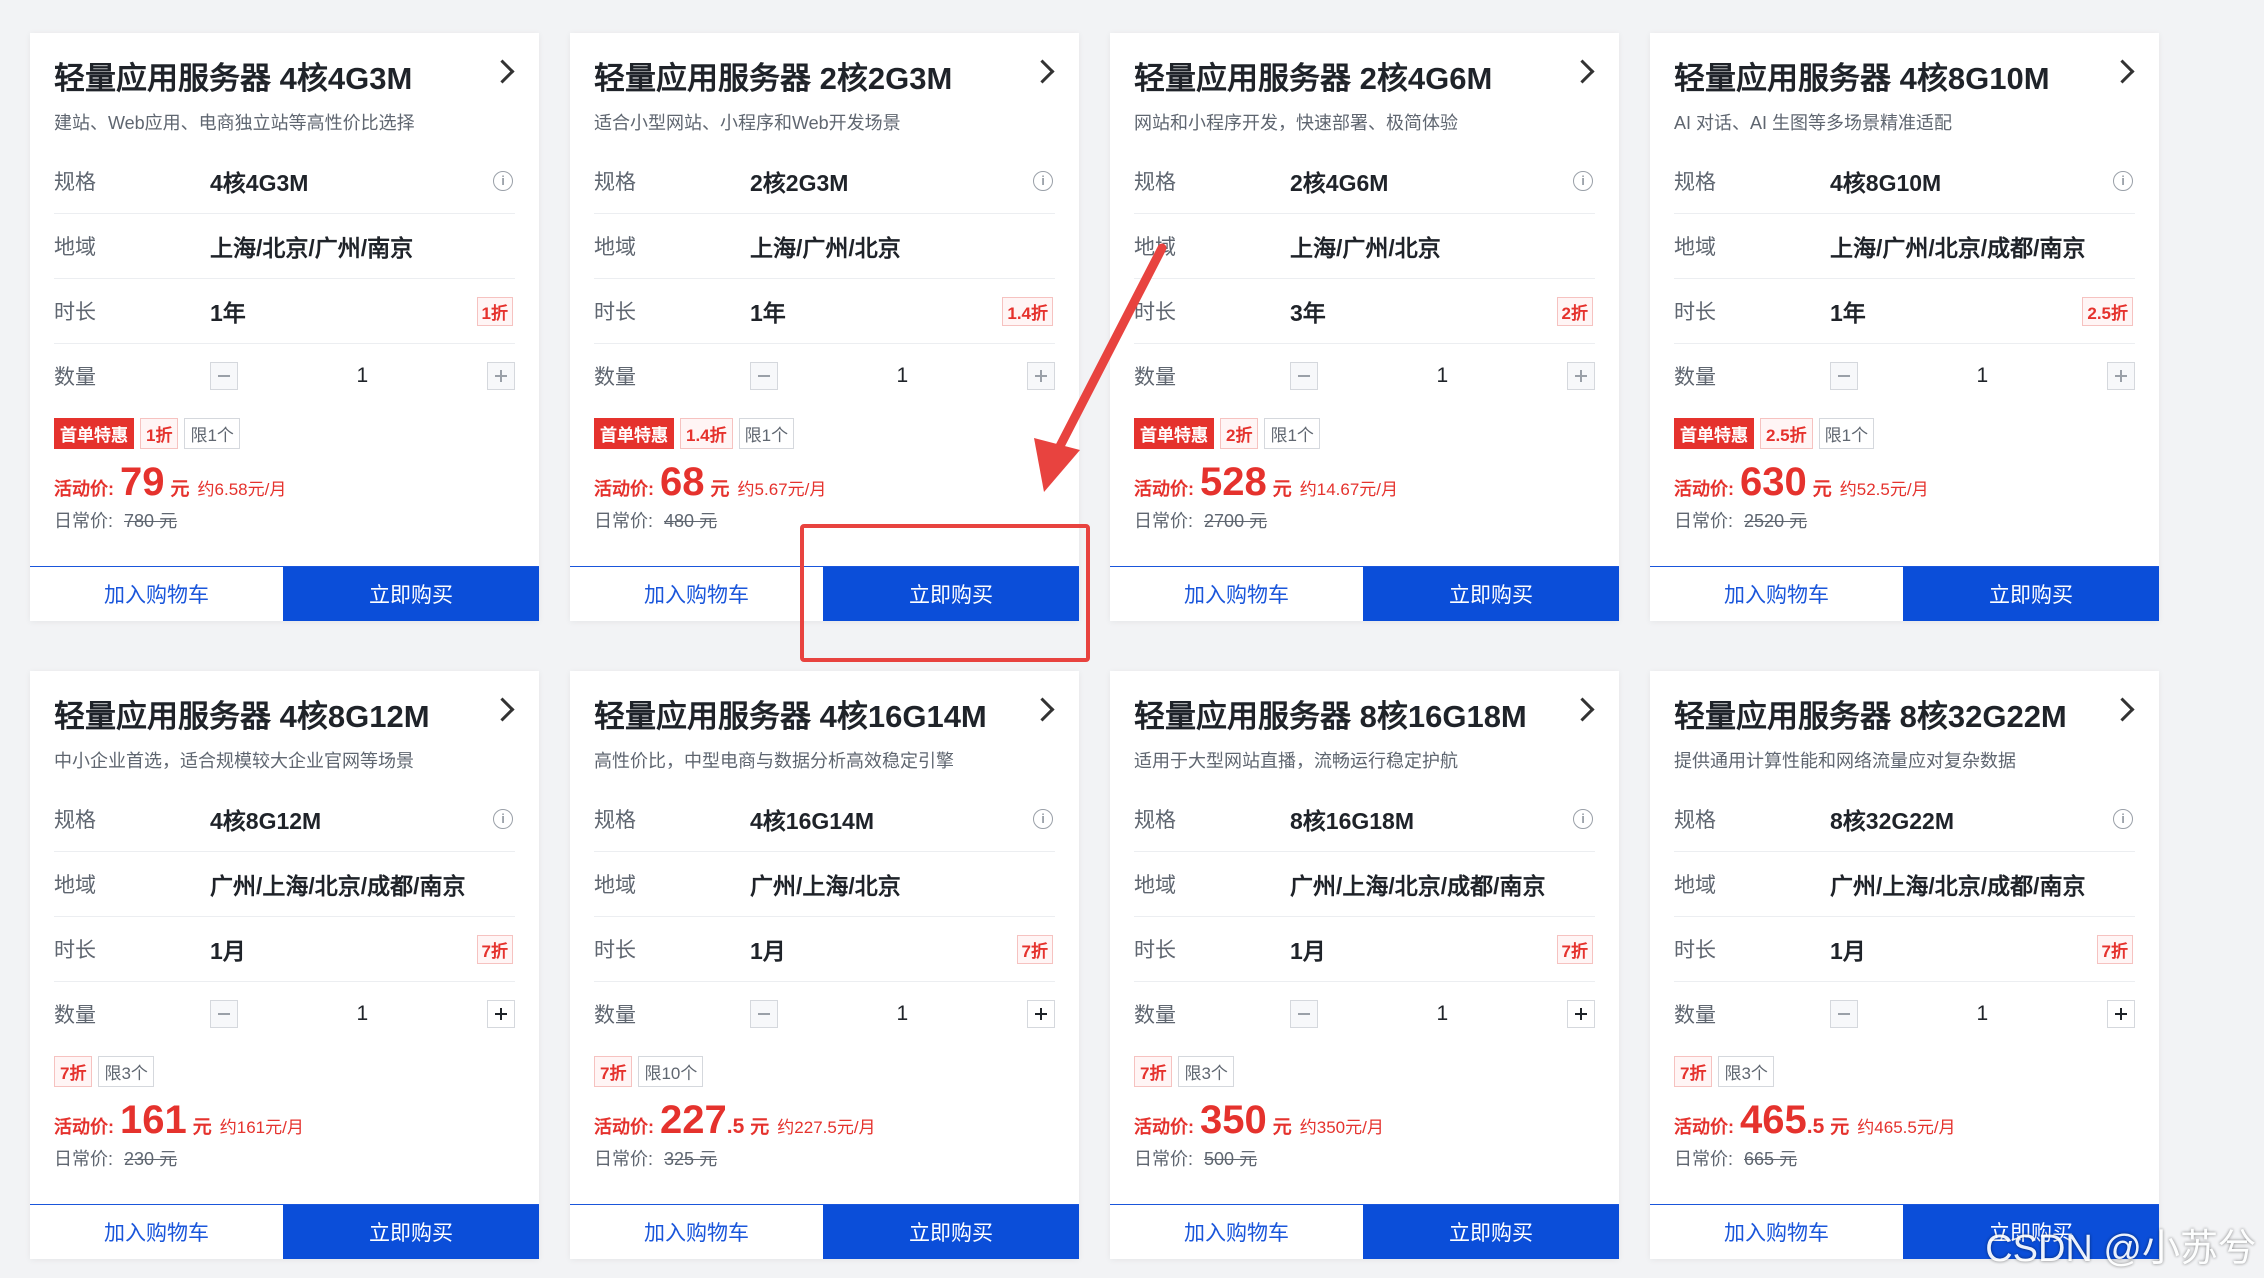  What do you see at coordinates (261, 1127) in the screenshot?
I see `monthly-price: 约161元/月` at bounding box center [261, 1127].